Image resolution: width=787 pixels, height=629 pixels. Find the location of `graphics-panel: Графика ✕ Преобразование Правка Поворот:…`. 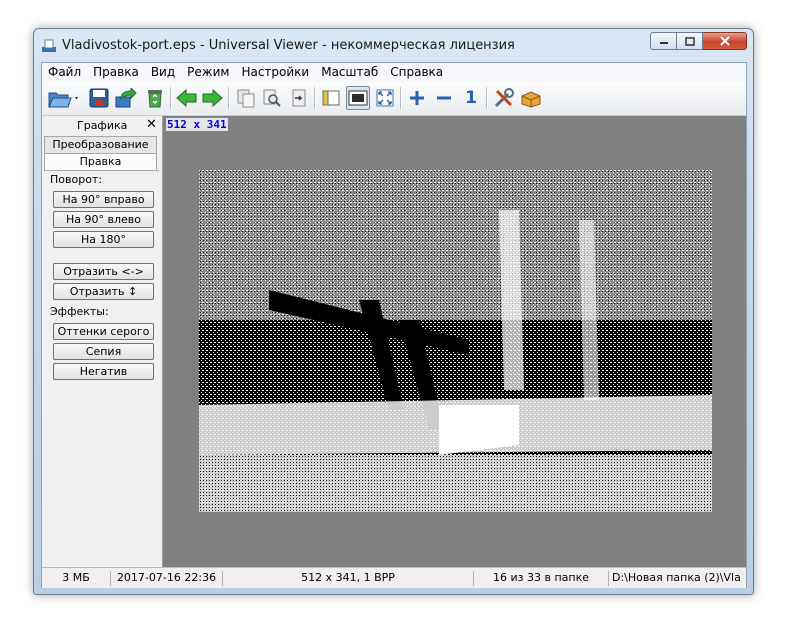

graphics-panel: Графика ✕ Преобразование Правка Поворот:… is located at coordinates (102, 341).